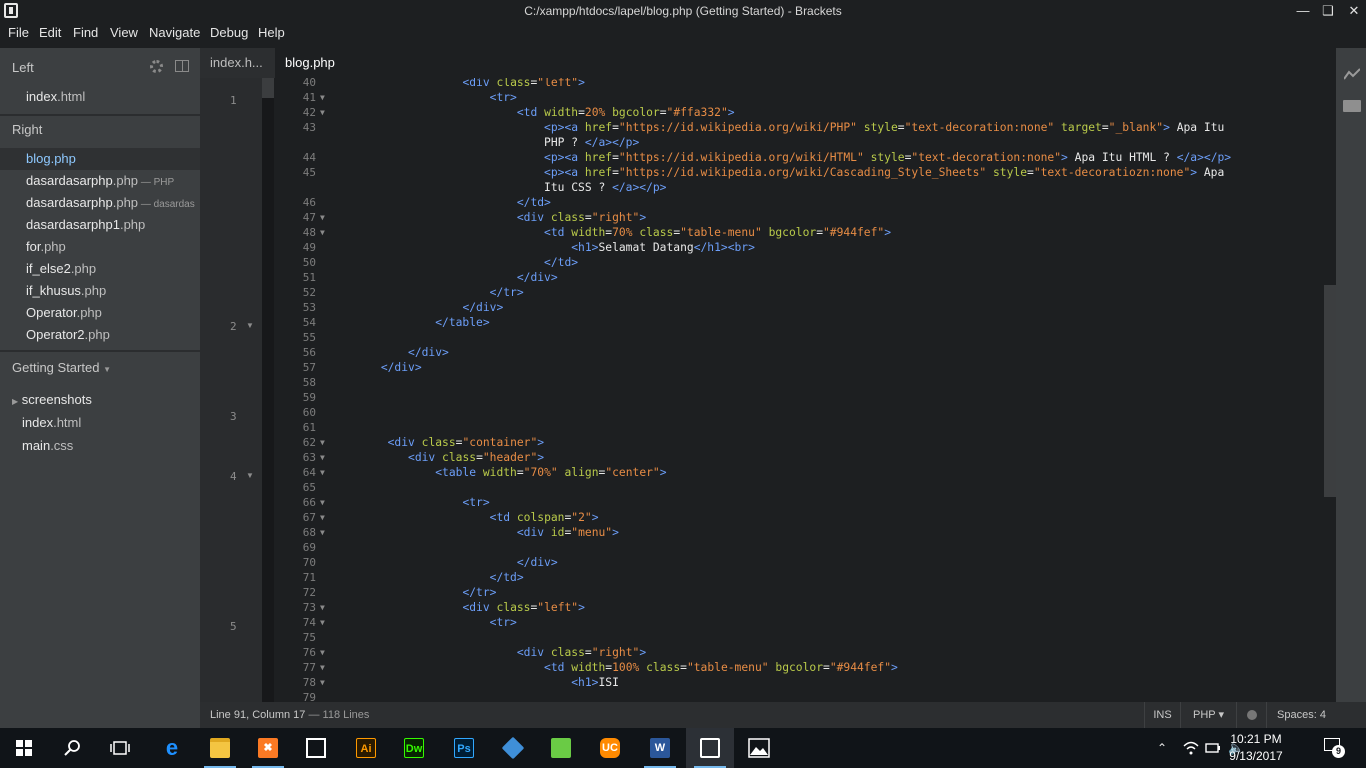  Describe the element at coordinates (316, 748) in the screenshot. I see `store-button` at that location.